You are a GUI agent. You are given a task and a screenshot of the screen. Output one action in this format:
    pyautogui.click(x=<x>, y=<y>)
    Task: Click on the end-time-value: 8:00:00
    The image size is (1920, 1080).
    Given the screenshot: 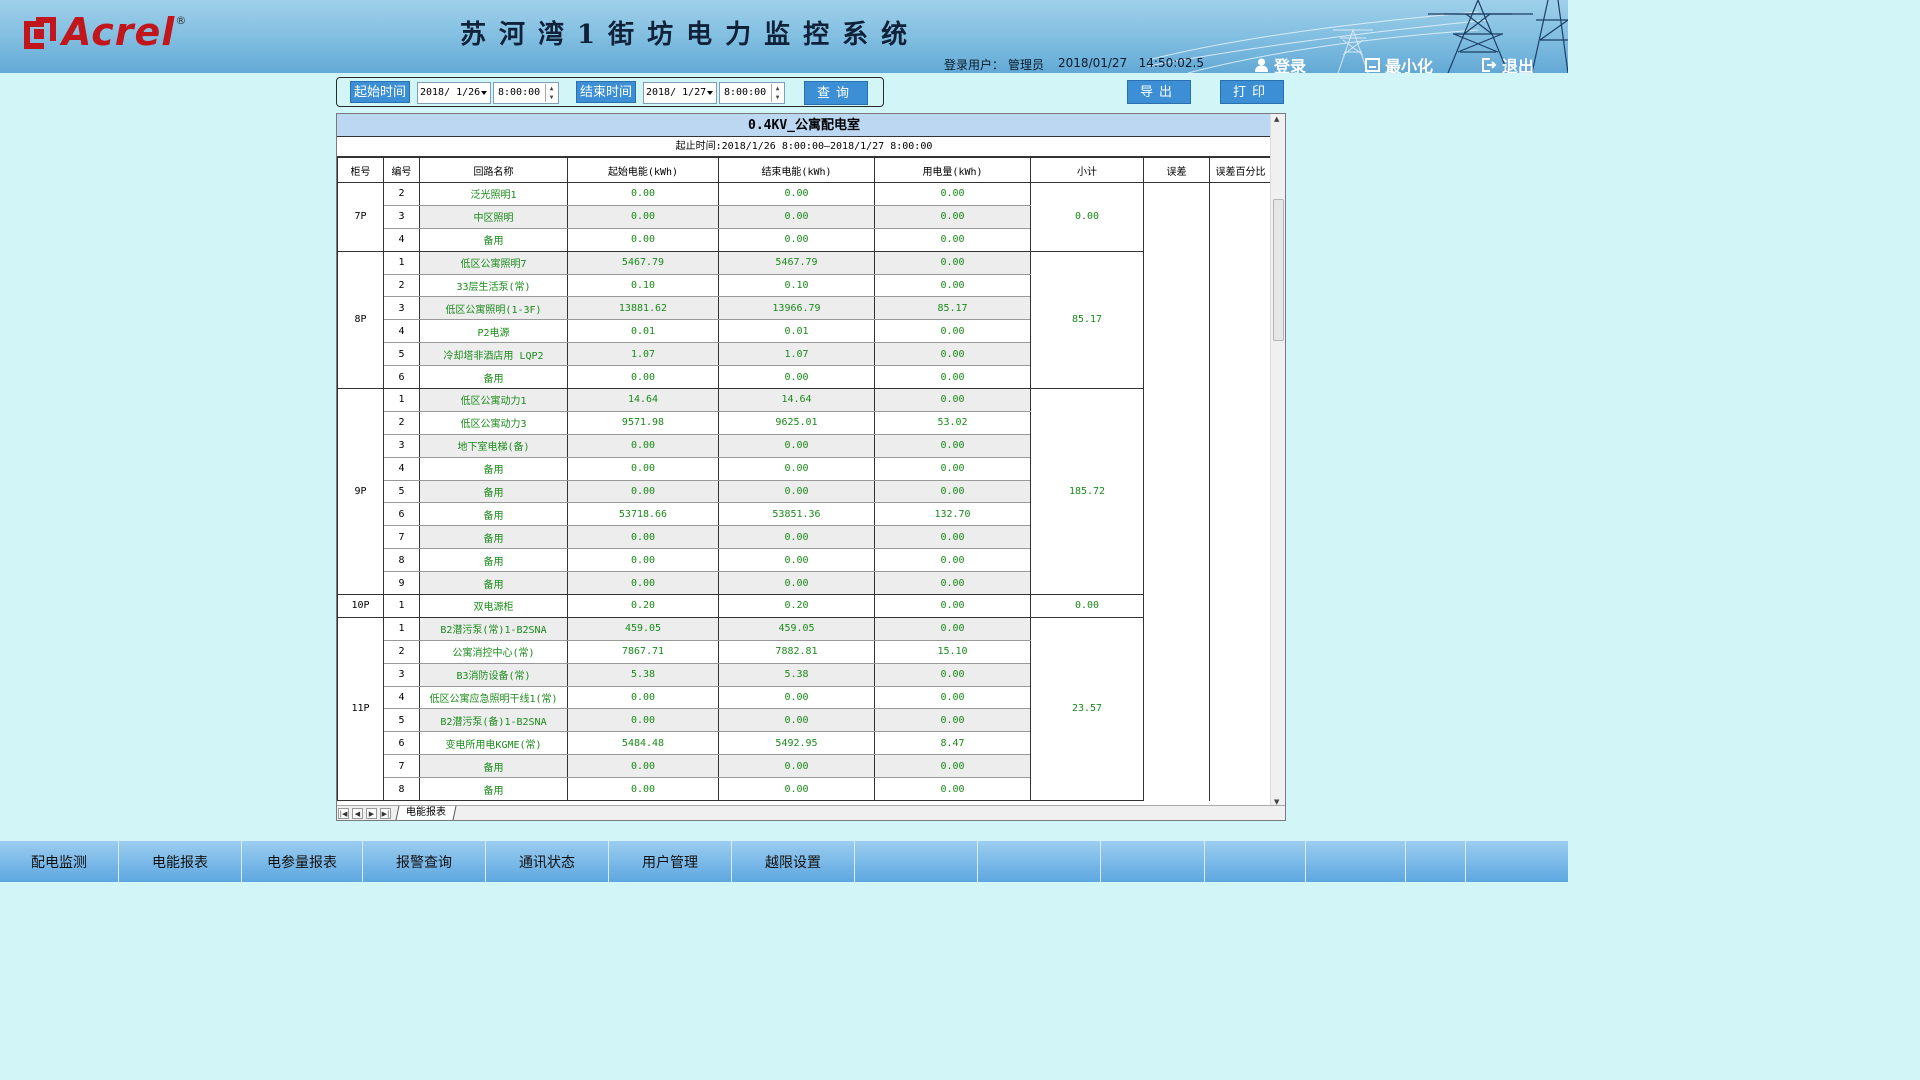 What is the action you would take?
    pyautogui.click(x=745, y=92)
    